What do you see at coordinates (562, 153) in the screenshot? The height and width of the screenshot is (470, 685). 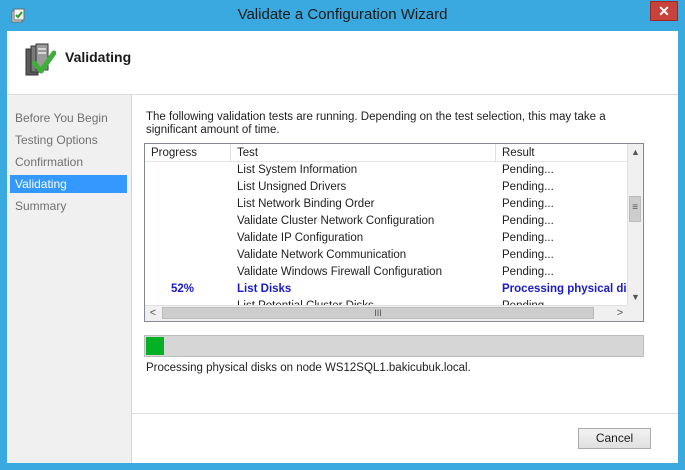 I see `column-header-result: Result` at bounding box center [562, 153].